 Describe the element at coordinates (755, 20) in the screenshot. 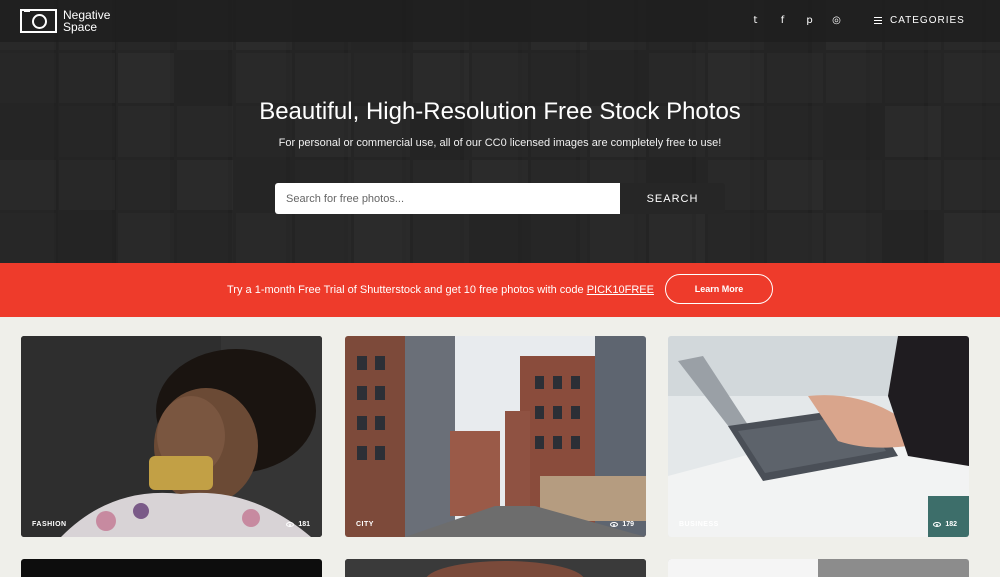

I see `twitter-icon: t` at that location.